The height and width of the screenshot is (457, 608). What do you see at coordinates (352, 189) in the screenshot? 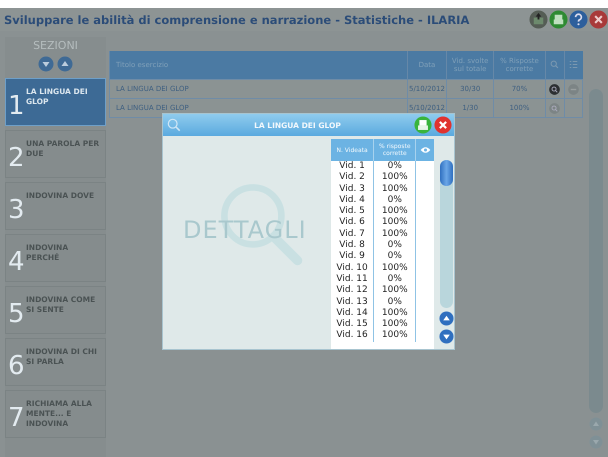
I see `table-cell: Vid. 3` at bounding box center [352, 189].